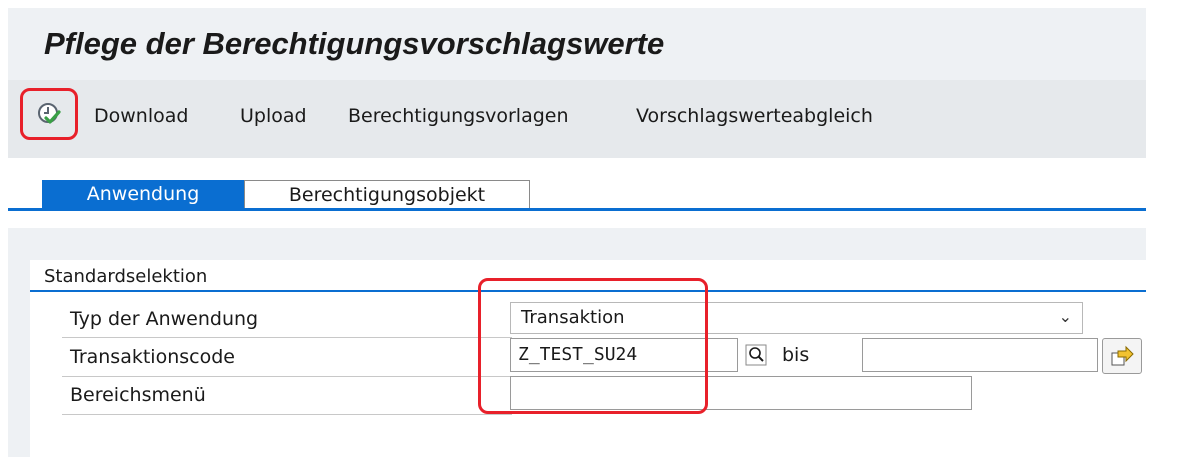 Image resolution: width=1186 pixels, height=457 pixels. I want to click on multiple-selection-arrow-icon, so click(1122, 355).